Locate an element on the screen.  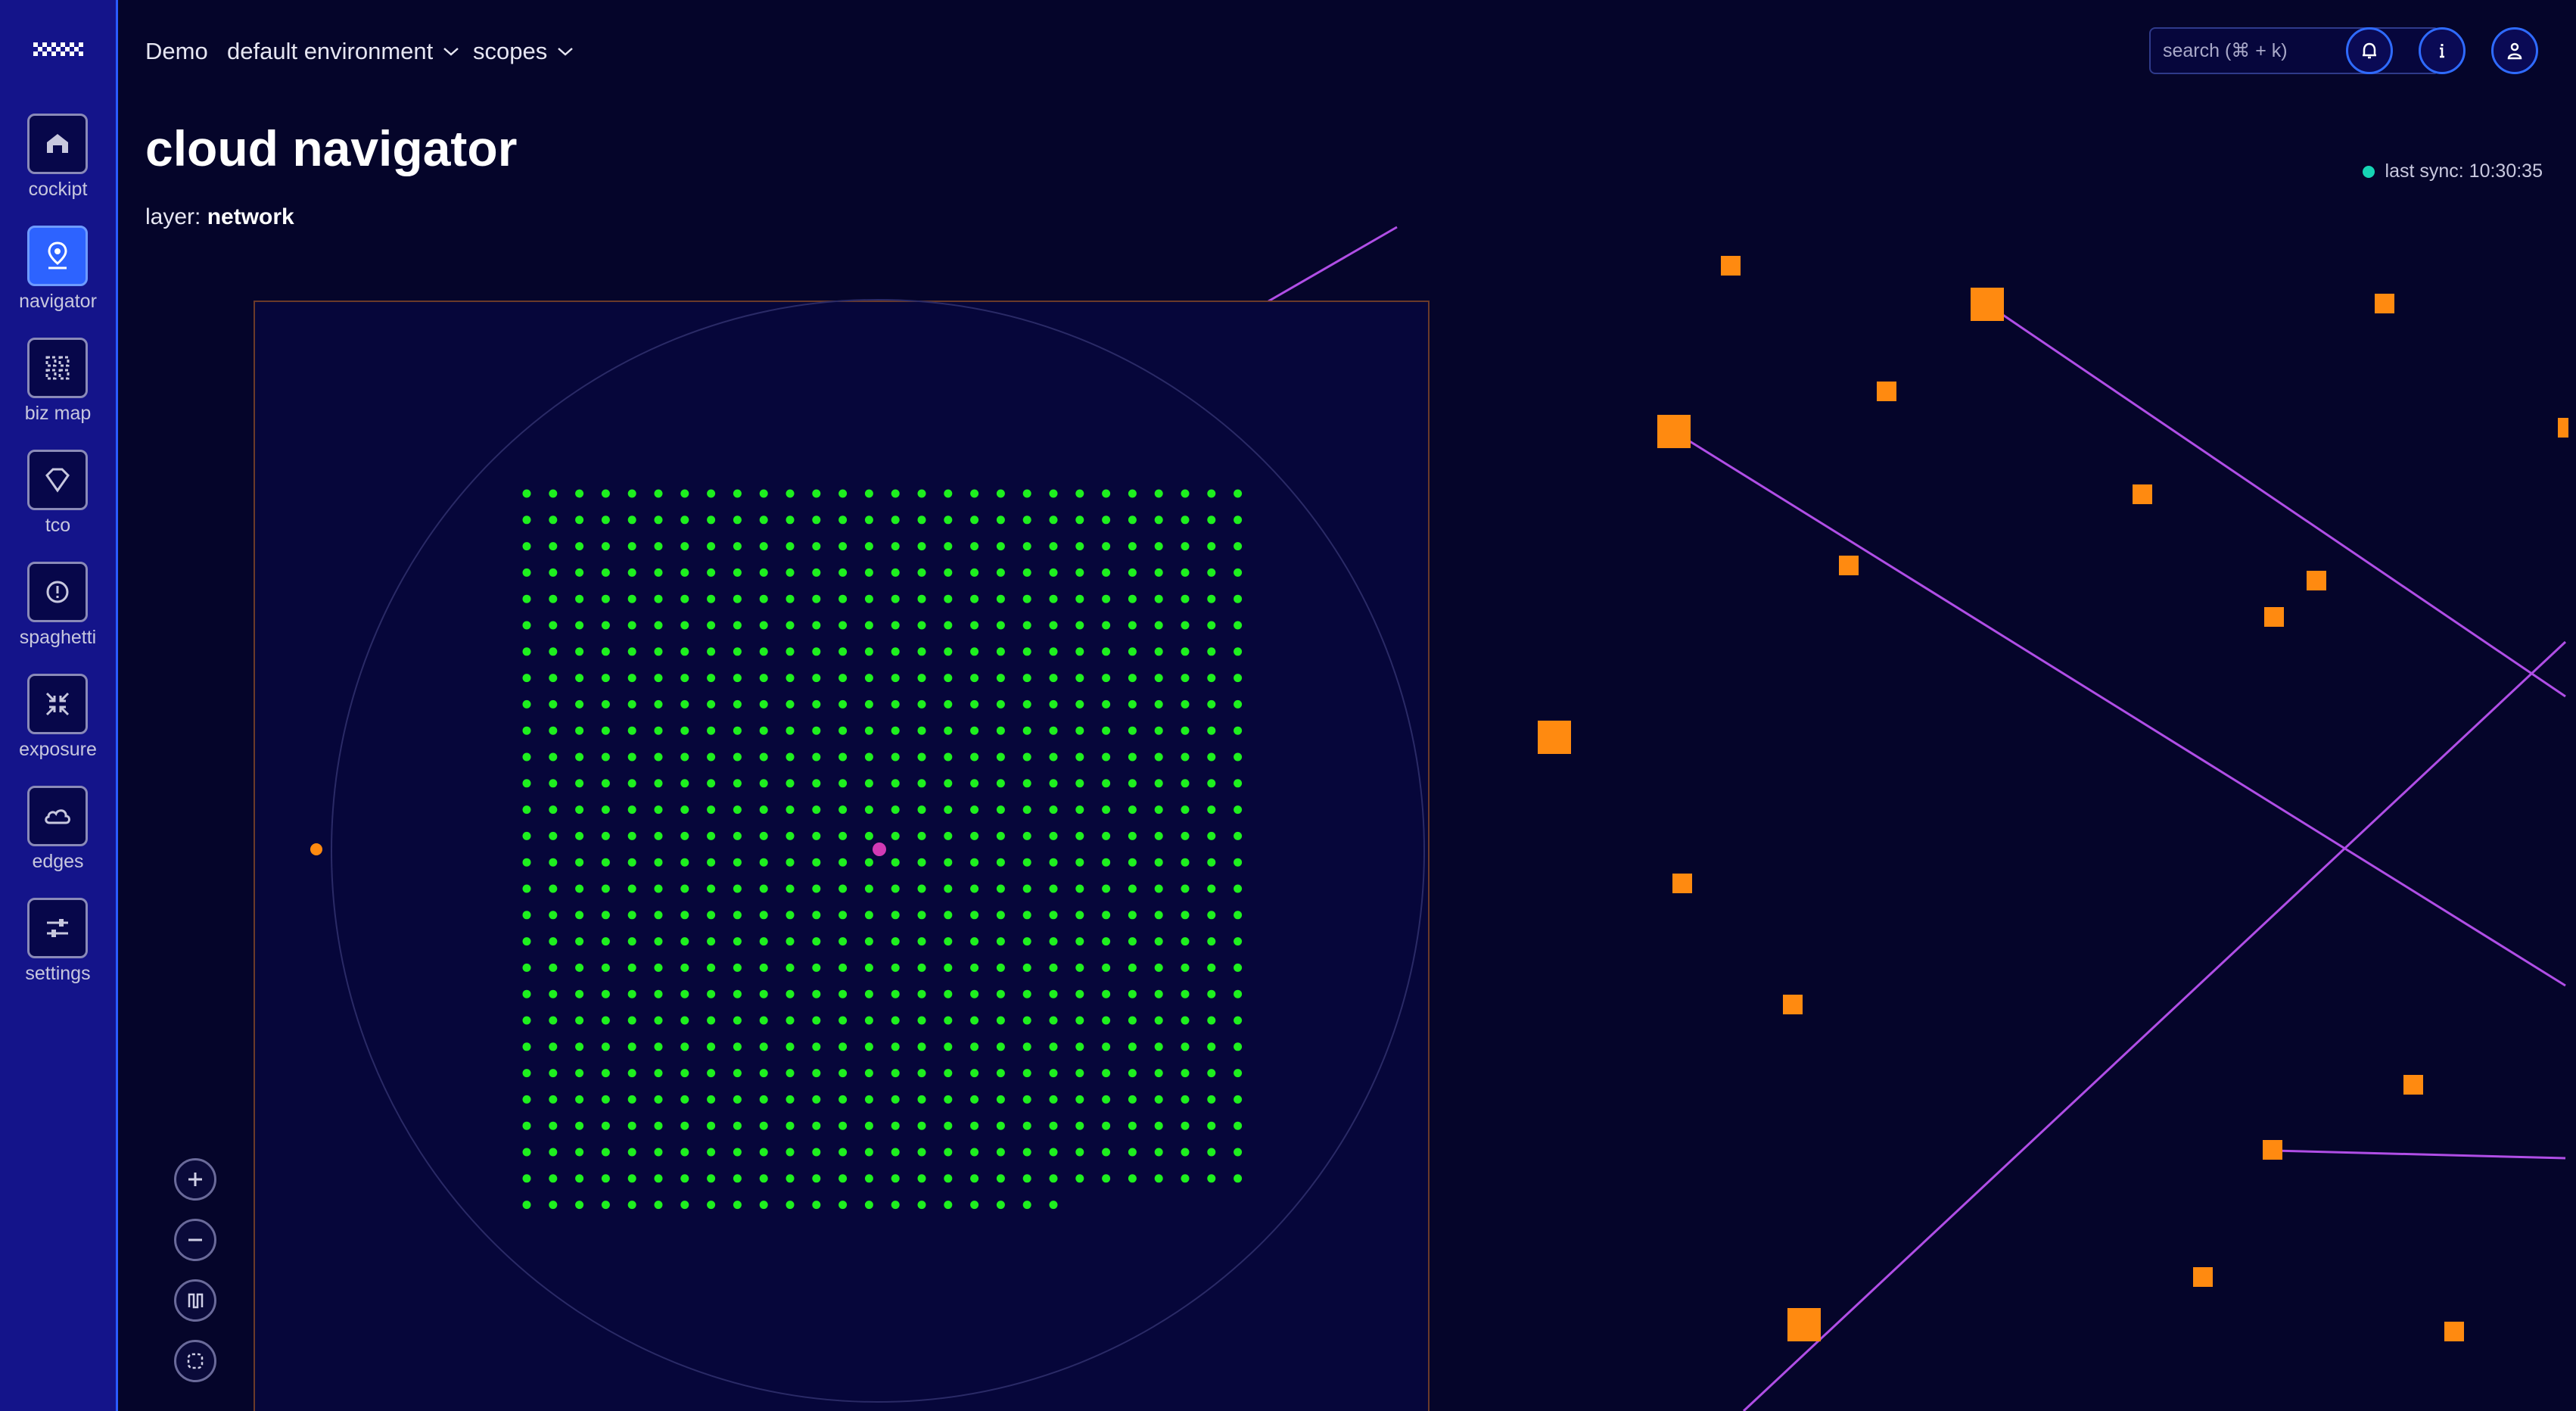
breadcrumb-org: Demo is located at coordinates (176, 51).